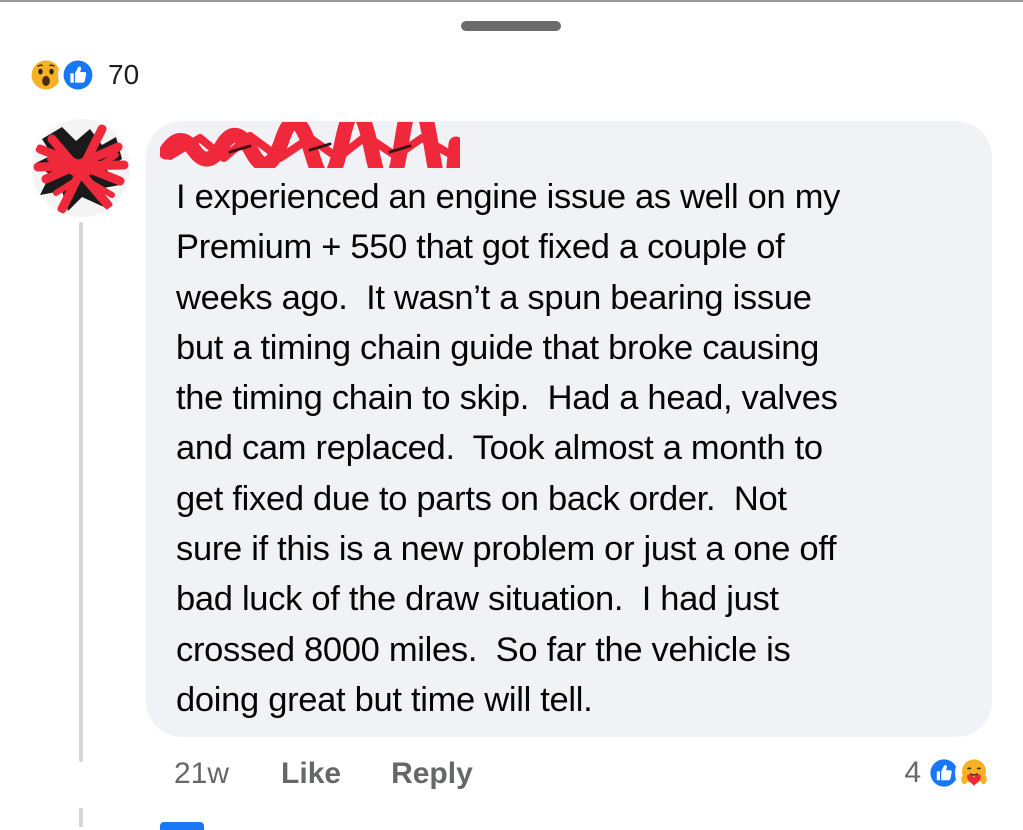 The height and width of the screenshot is (830, 1023). I want to click on next-item-peek, so click(182, 826).